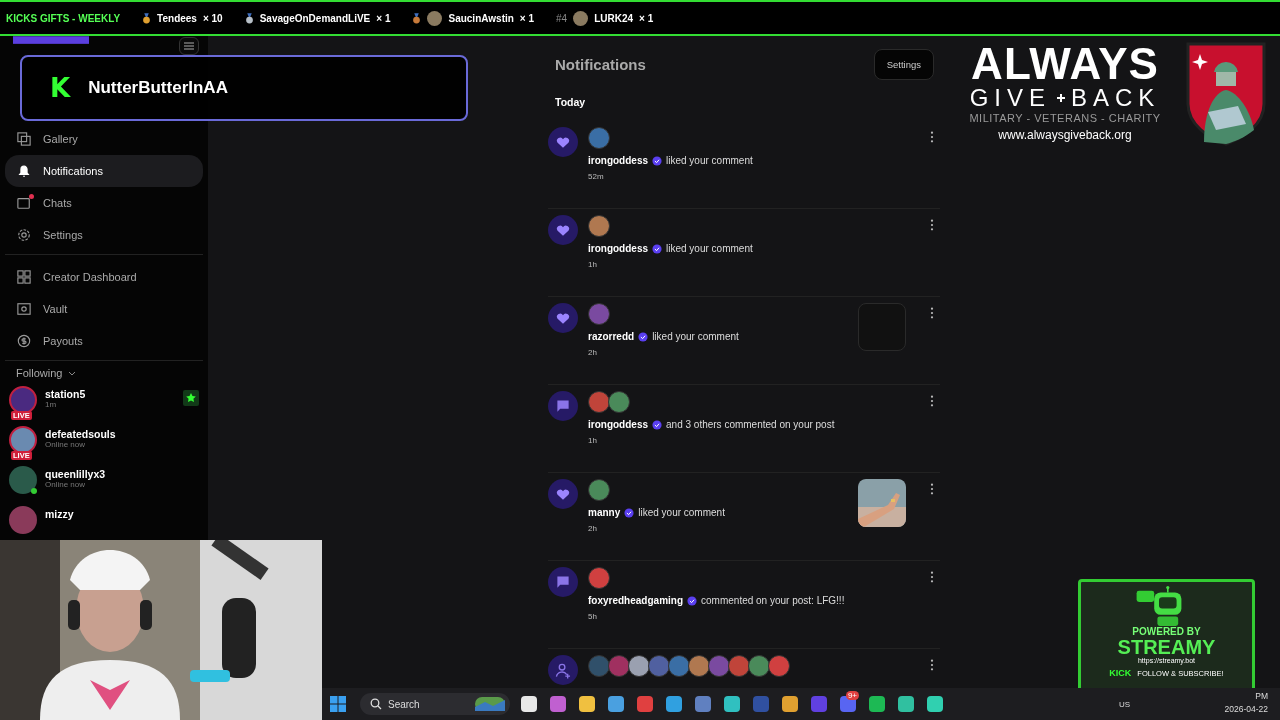 This screenshot has width=1280, height=720. Describe the element at coordinates (104, 277) in the screenshot. I see `nav-item: Creator Dashboard` at that location.